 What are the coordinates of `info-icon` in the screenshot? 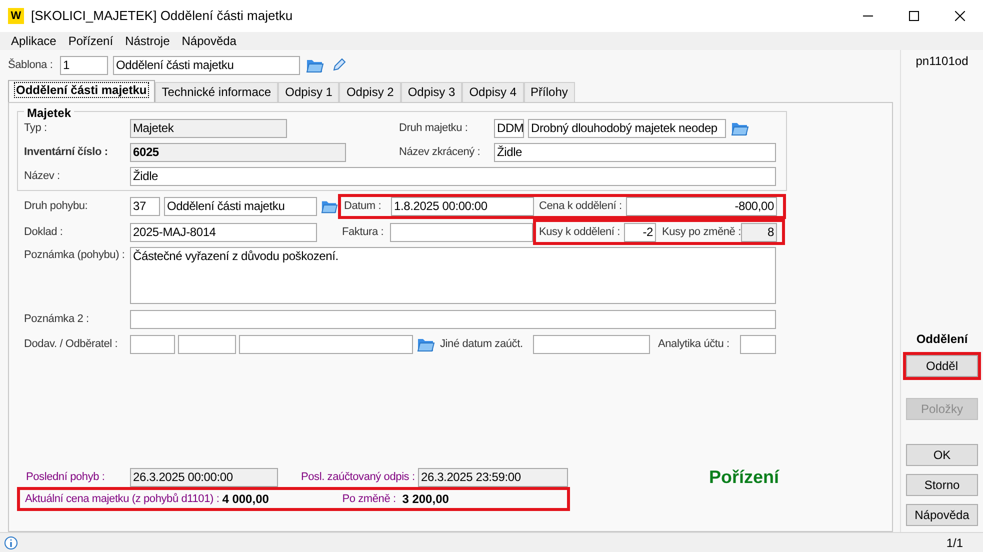 It's located at (11, 543).